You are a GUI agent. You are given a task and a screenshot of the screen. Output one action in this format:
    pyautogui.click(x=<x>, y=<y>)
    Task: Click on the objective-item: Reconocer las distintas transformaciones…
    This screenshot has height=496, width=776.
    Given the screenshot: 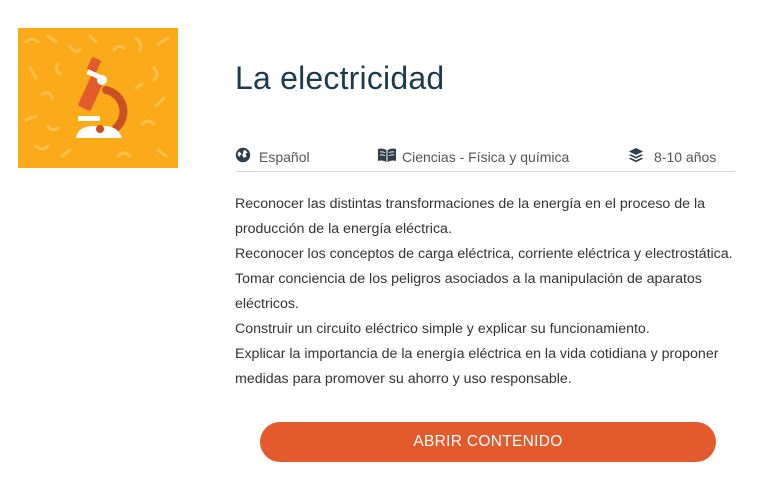 What is the action you would take?
    pyautogui.click(x=470, y=216)
    